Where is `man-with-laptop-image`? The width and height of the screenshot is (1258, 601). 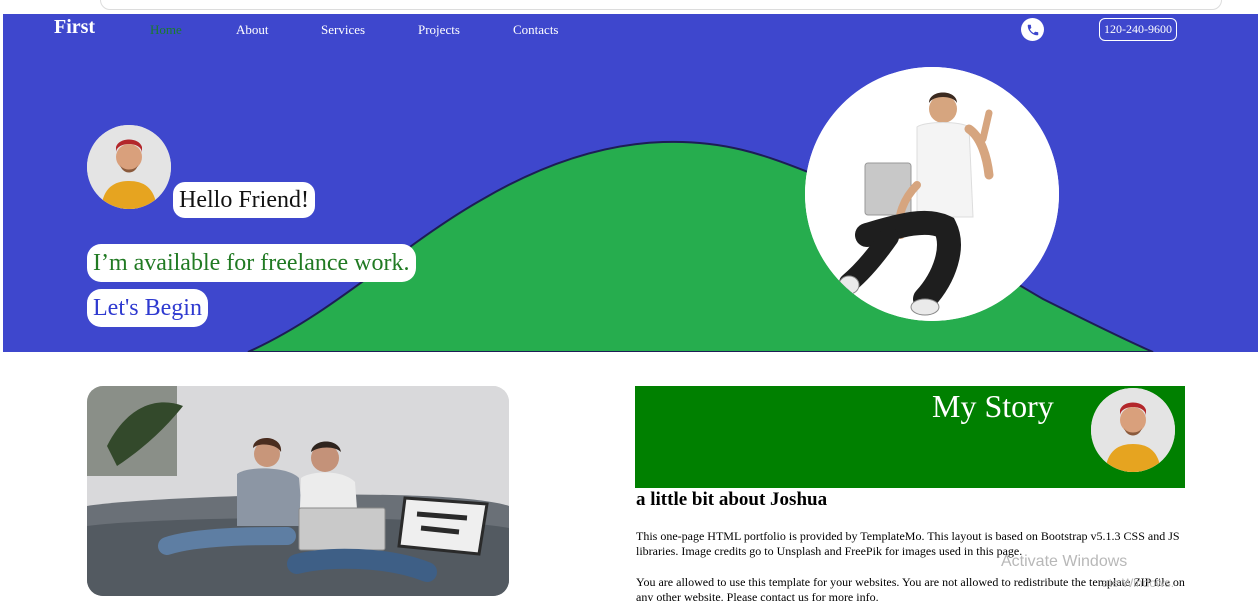
man-with-laptop-image is located at coordinates (932, 194).